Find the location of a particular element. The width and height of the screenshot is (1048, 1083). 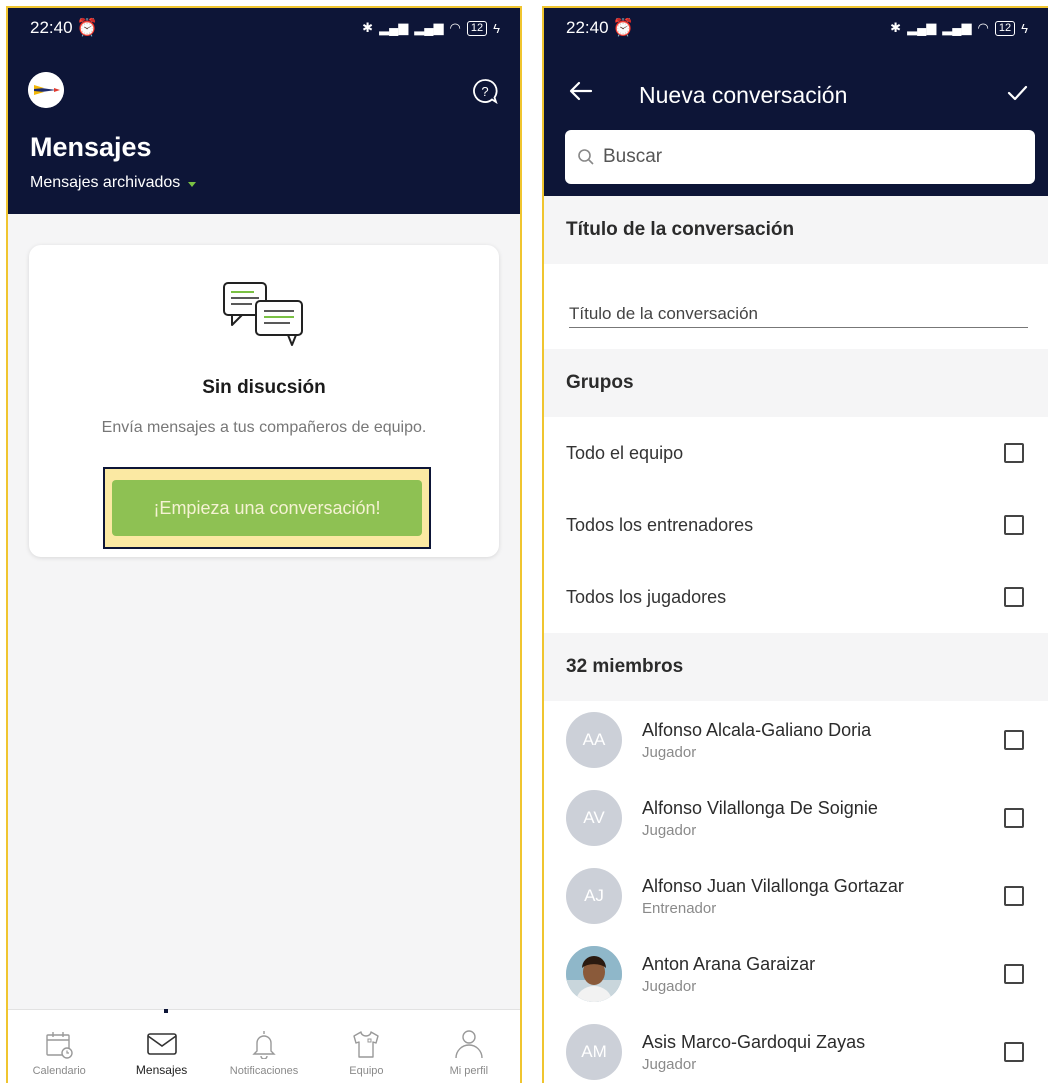

nav-label: Mensajes is located at coordinates (161, 1070).